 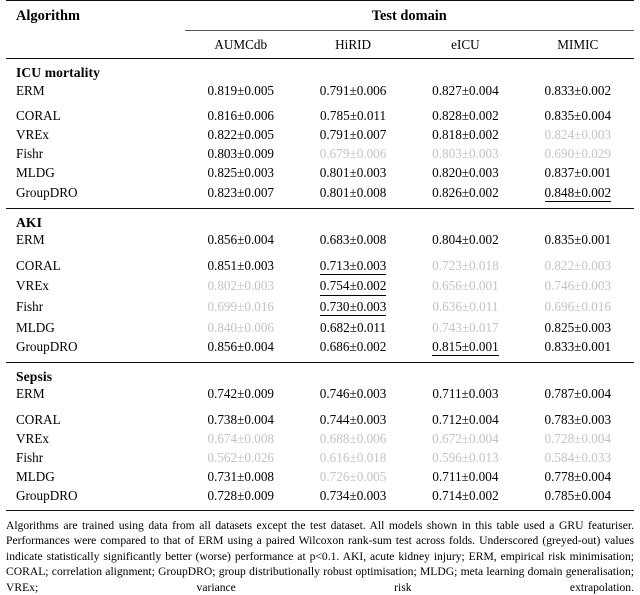 I want to click on cell-value: 0.856±0.004, so click(x=241, y=346).